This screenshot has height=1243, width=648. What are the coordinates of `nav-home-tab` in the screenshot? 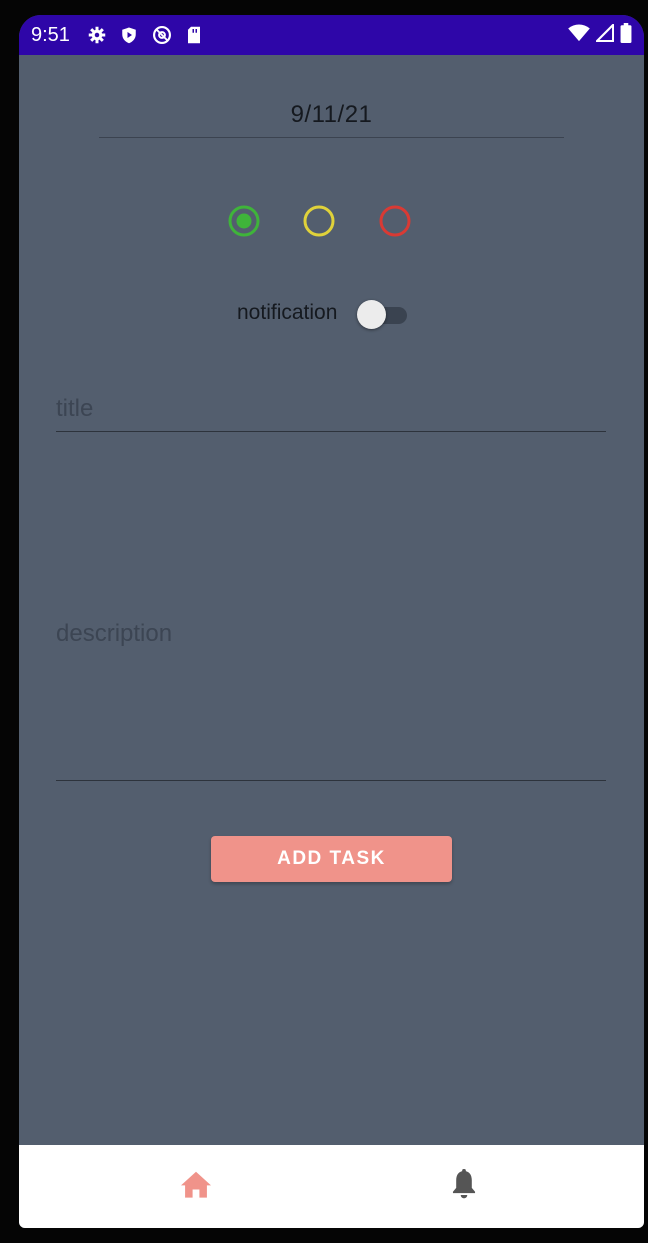 It's located at (194, 1186).